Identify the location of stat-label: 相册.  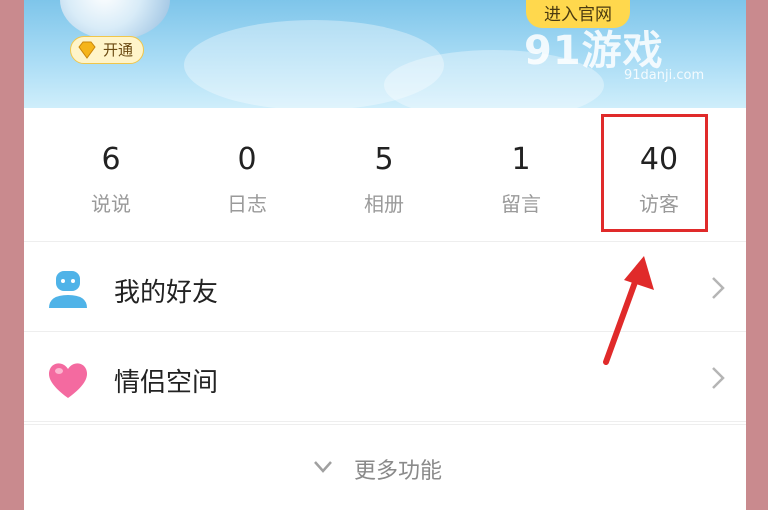
(384, 204).